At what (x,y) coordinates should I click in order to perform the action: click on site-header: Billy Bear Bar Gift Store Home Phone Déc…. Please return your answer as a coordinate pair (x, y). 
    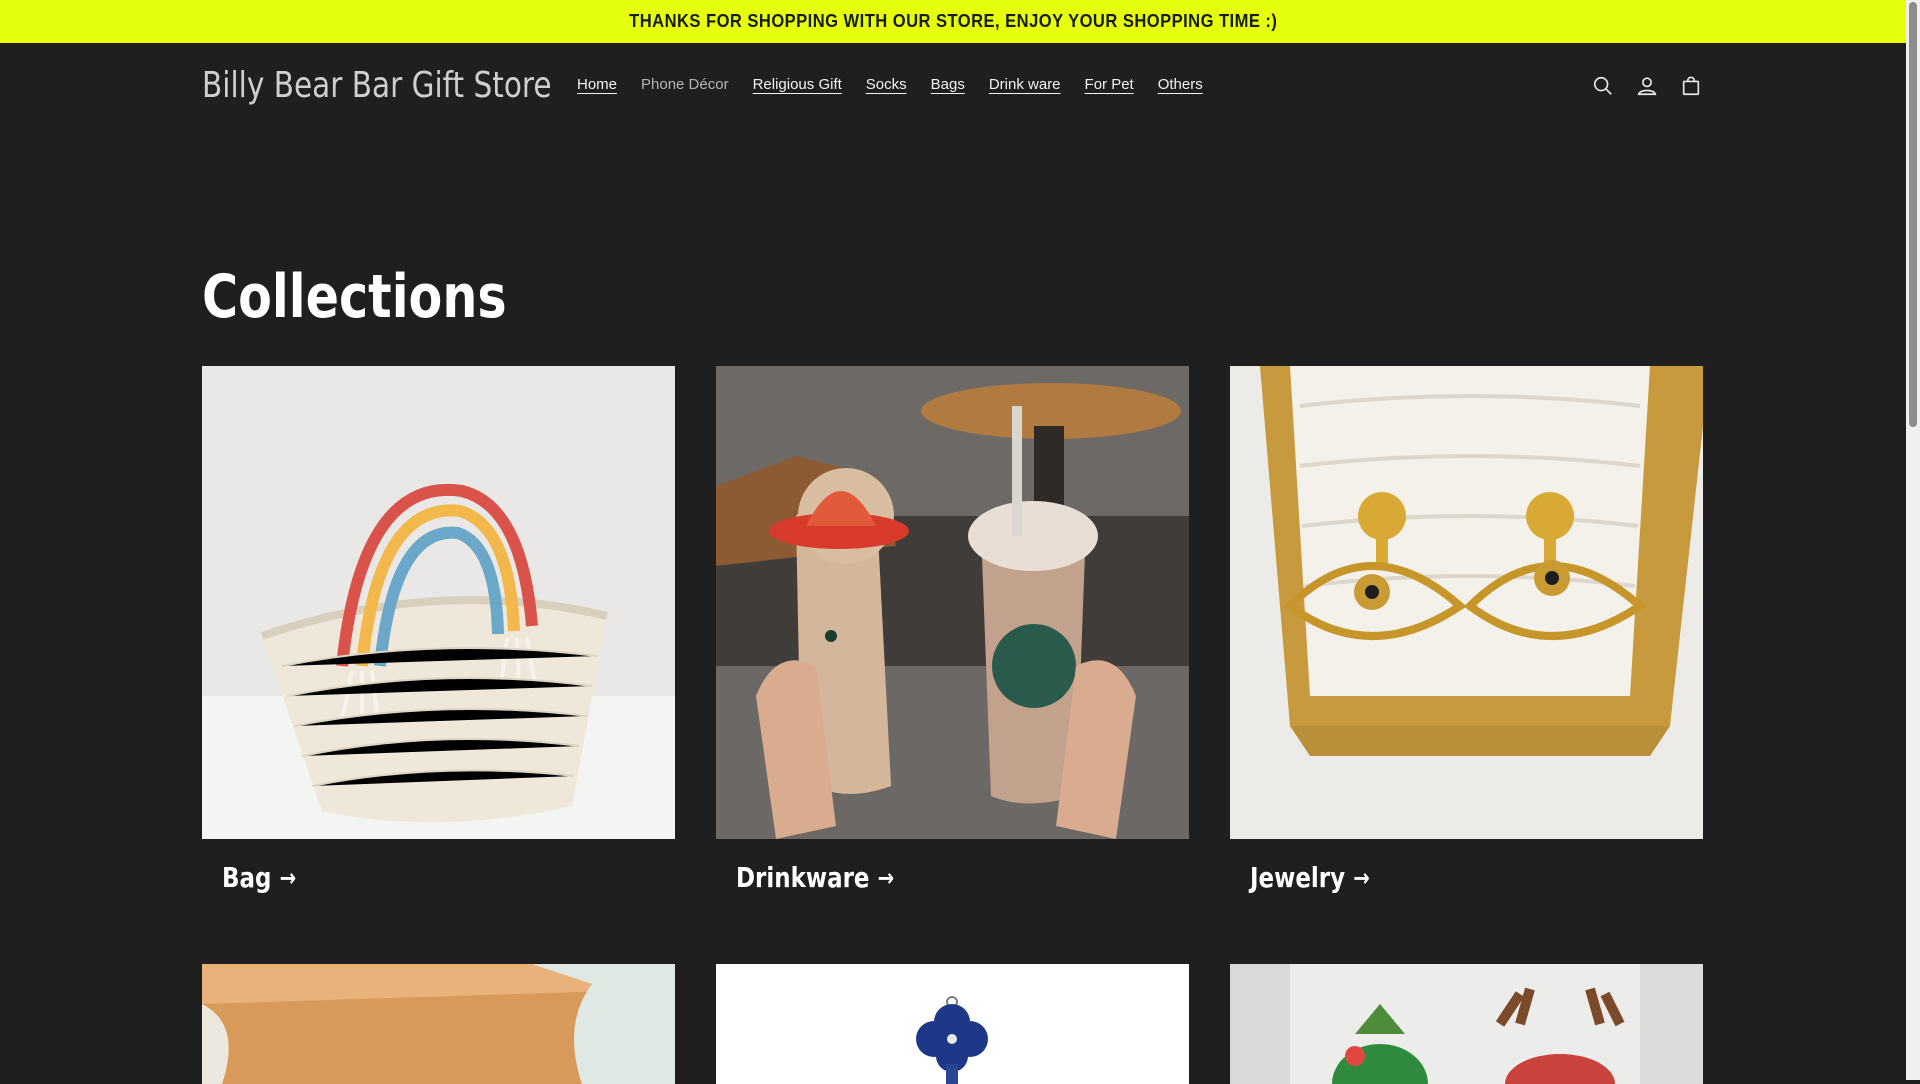
    Looking at the image, I should click on (953, 87).